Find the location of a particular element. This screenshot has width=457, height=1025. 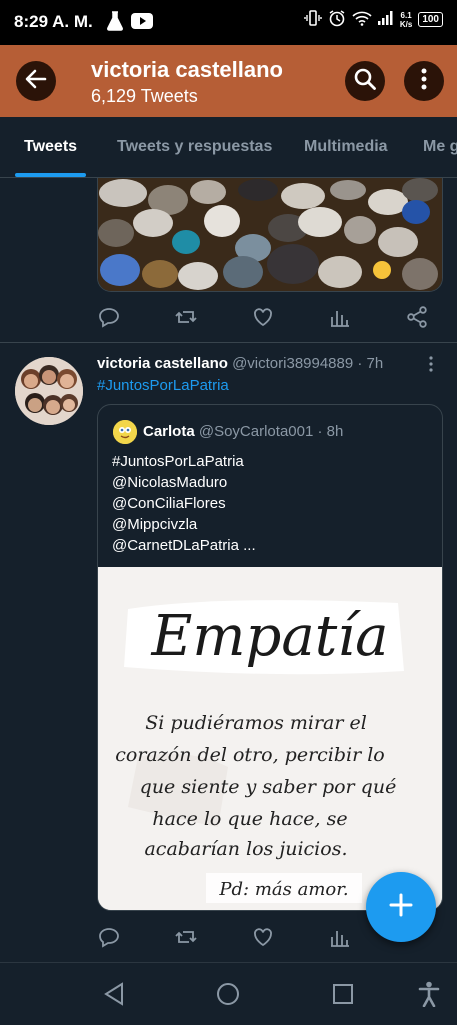

quoted-text-line: #JuntosPorLaPatria is located at coordinates (178, 461).